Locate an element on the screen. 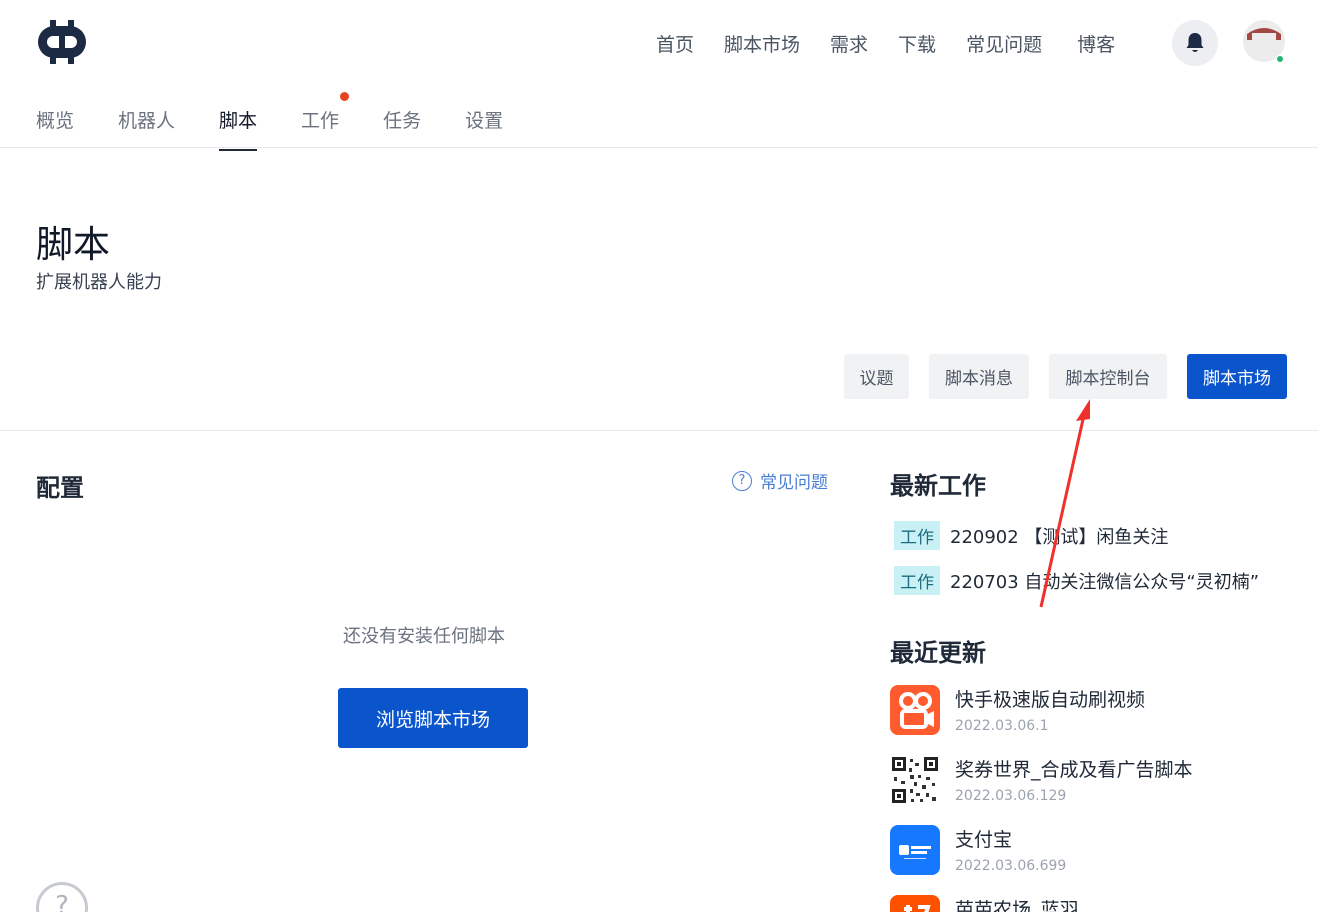  alipay-icon is located at coordinates (915, 850).